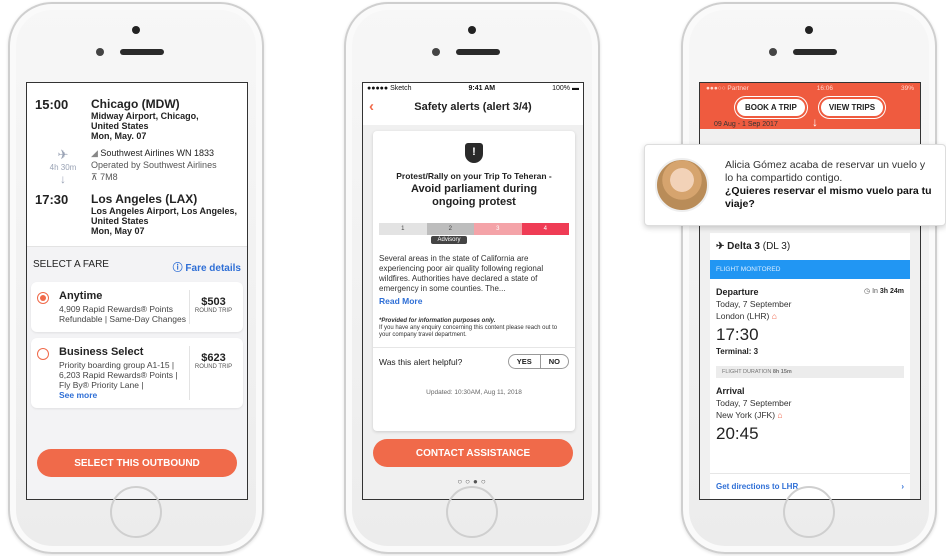 This screenshot has width=946, height=556. Describe the element at coordinates (754, 403) in the screenshot. I see `arrival-date: Today, 7 September` at that location.